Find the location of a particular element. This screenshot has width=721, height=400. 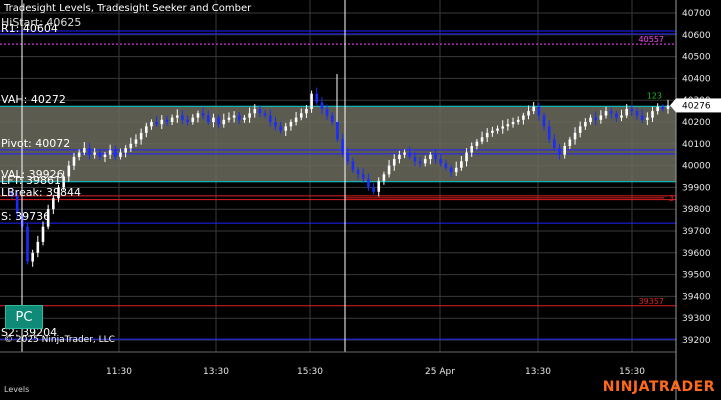

x-tick-label: 15:30 is located at coordinates (632, 372).